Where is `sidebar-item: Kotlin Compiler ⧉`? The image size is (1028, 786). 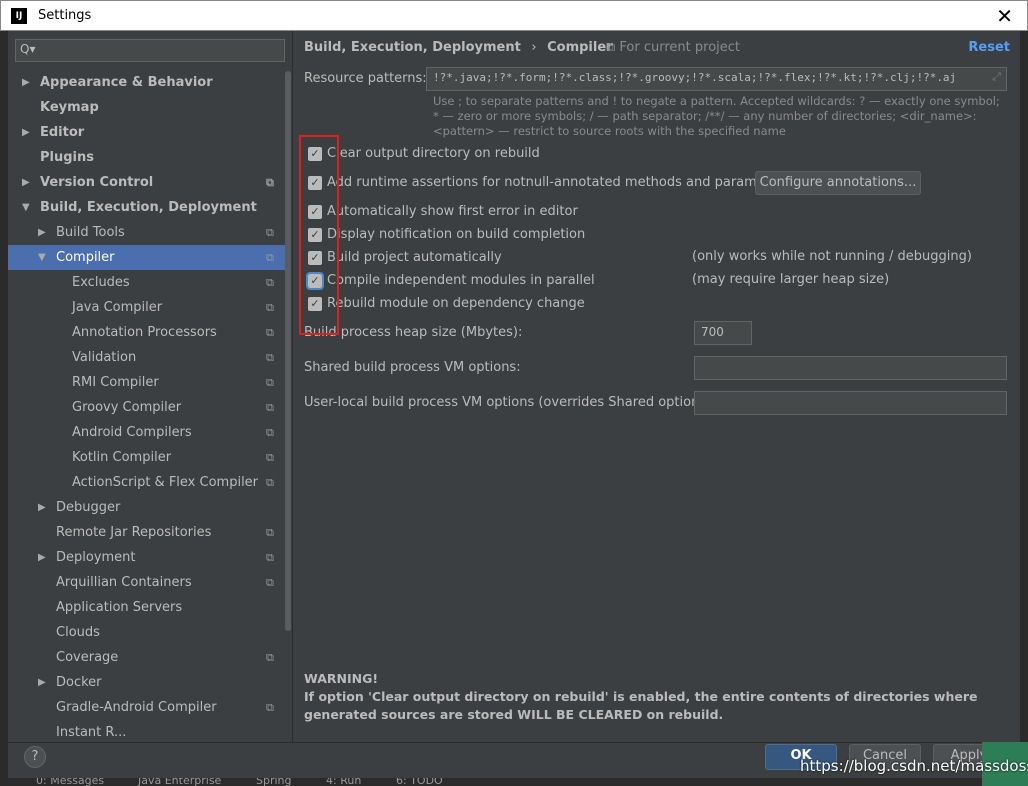 sidebar-item: Kotlin Compiler ⧉ is located at coordinates (147, 457).